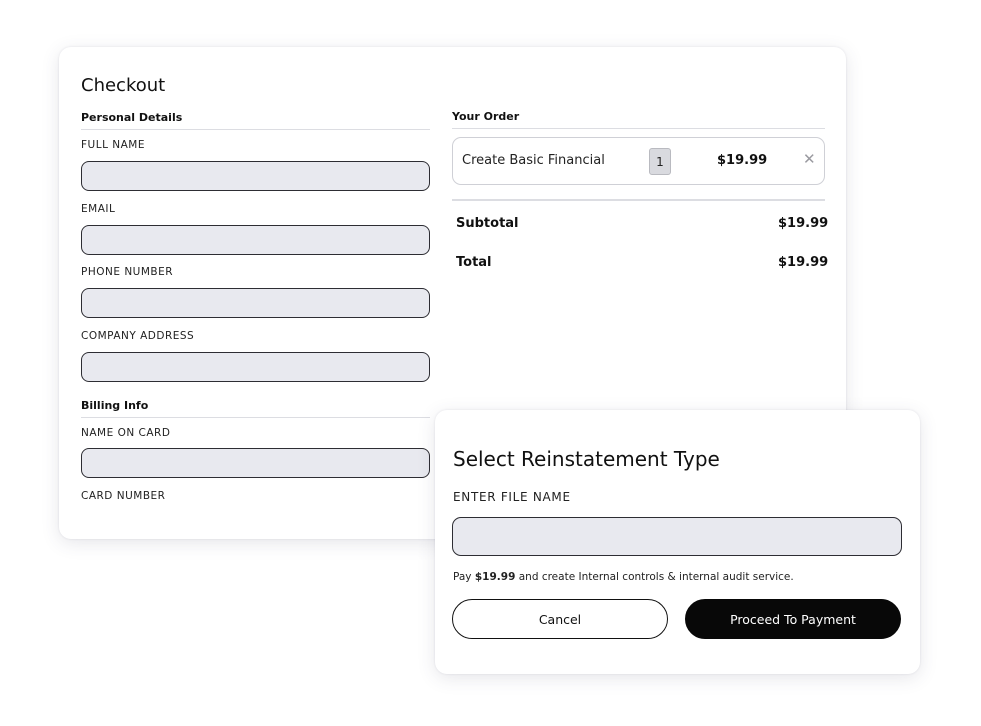  Describe the element at coordinates (660, 161) in the screenshot. I see `quantity-box: 1` at that location.